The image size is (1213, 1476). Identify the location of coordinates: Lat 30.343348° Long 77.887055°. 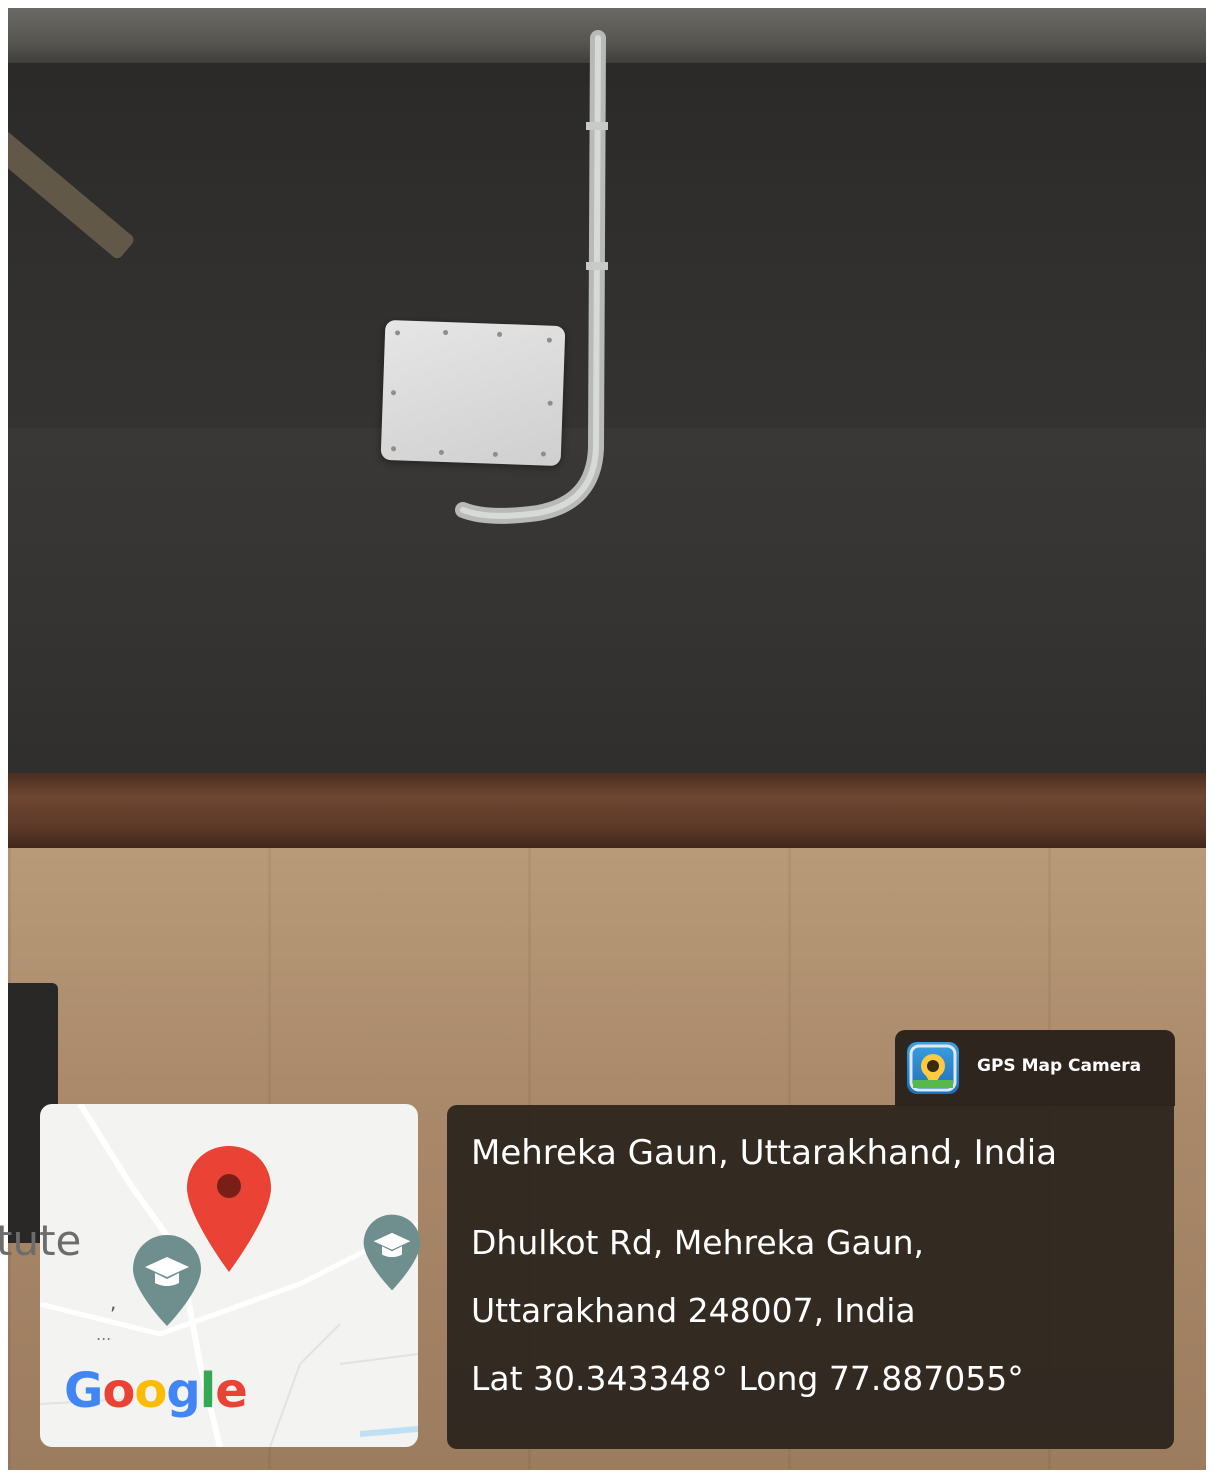
(747, 1378).